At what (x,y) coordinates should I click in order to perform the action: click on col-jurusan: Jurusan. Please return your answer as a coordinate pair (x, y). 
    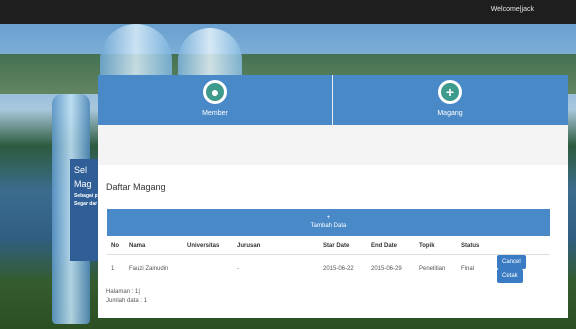
    Looking at the image, I should click on (276, 246).